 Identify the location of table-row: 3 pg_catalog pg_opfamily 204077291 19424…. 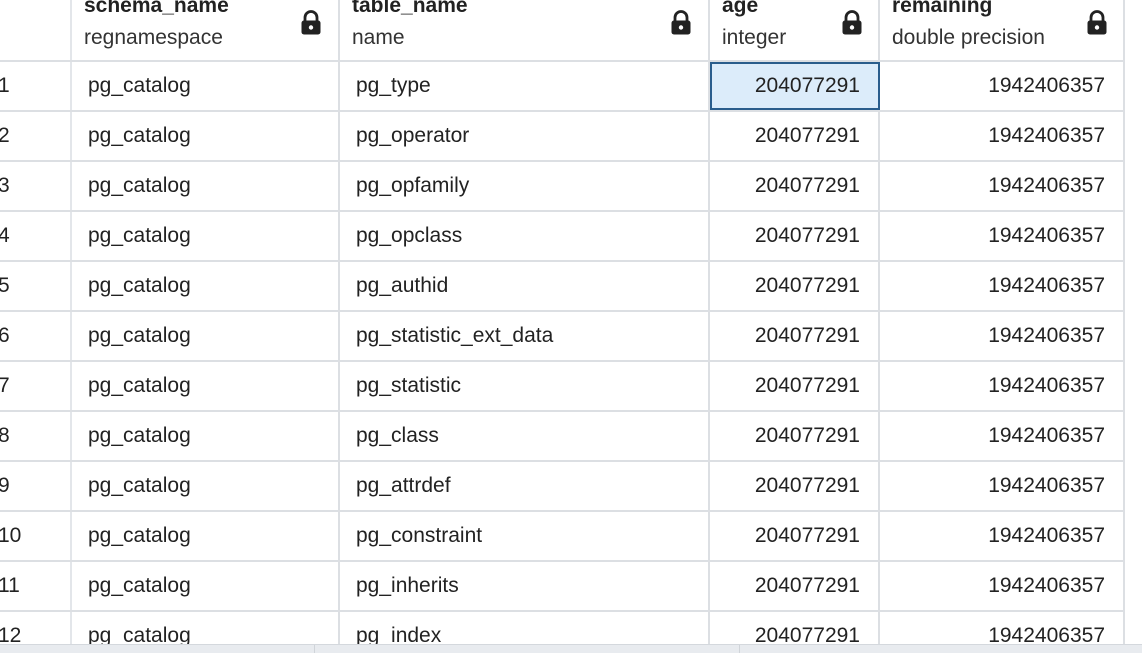
(562, 187).